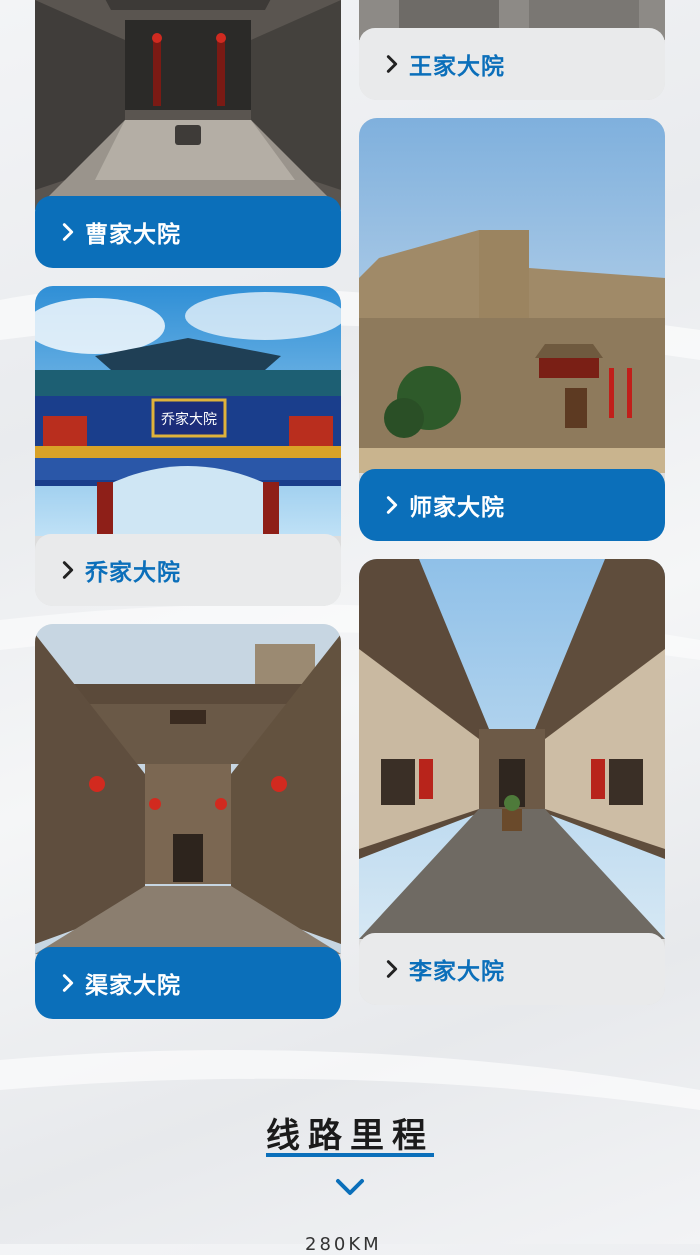 The height and width of the screenshot is (1255, 700). I want to click on section-title: 线路里程, so click(350, 1136).